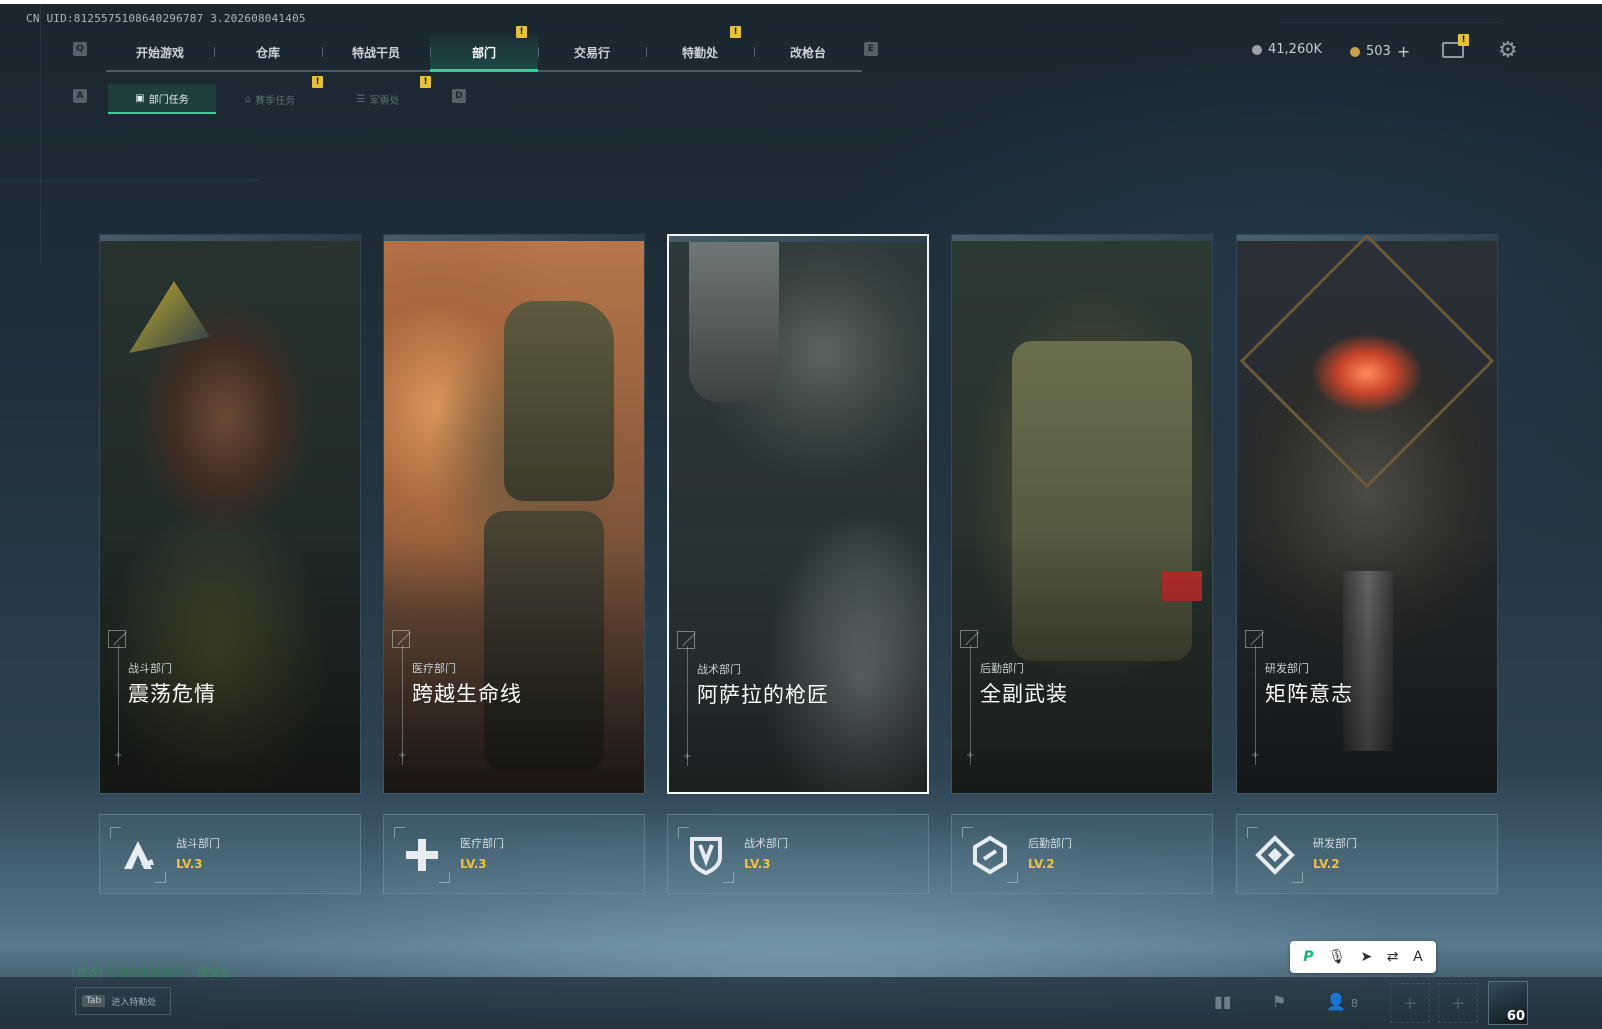  Describe the element at coordinates (1223, 1001) in the screenshot. I see `stats-chart-icon: ▮▮` at that location.